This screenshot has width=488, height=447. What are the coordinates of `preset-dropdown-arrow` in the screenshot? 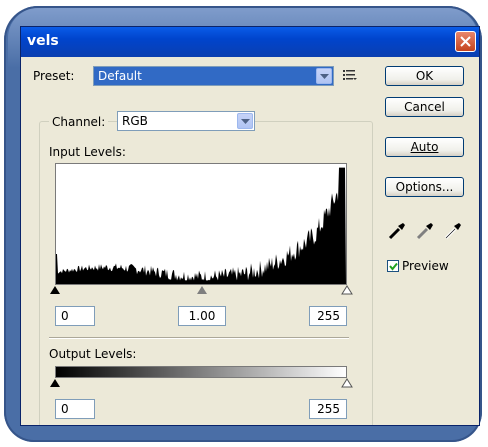 It's located at (324, 76).